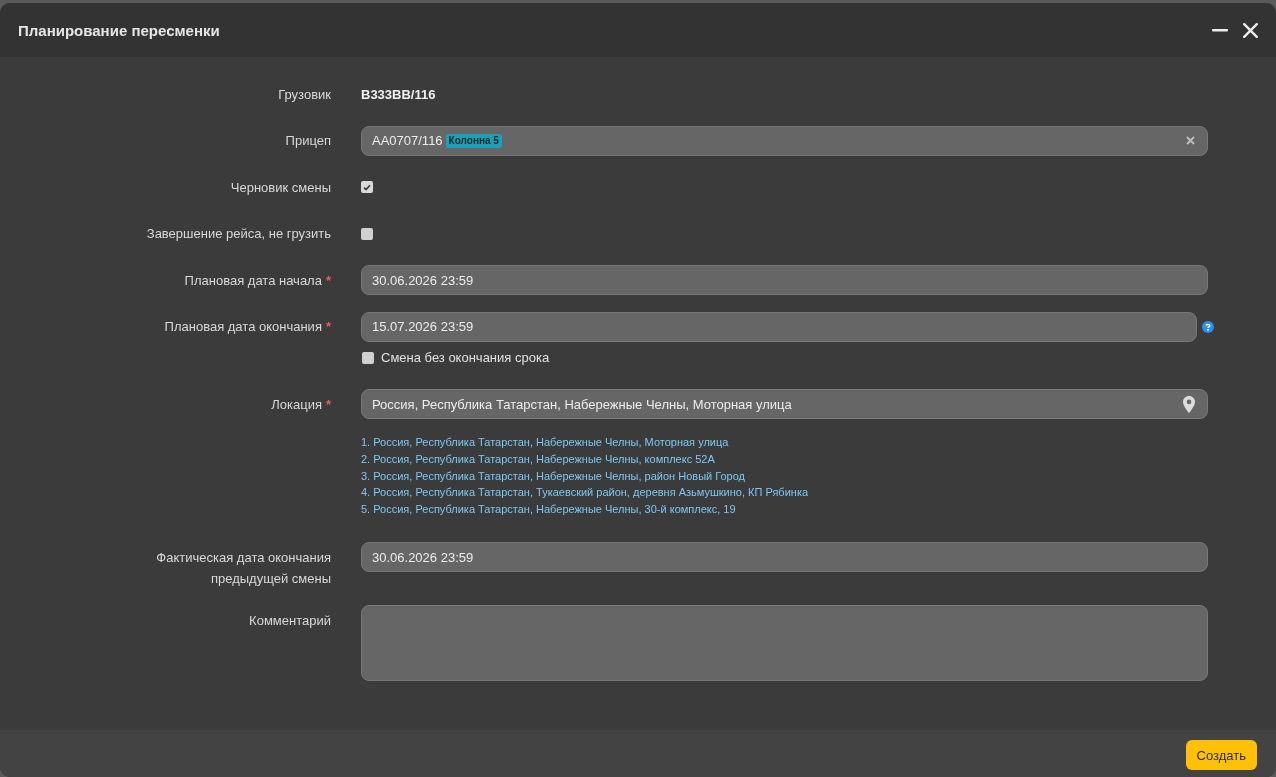  I want to click on field-label: Плановая дата начала, so click(253, 280).